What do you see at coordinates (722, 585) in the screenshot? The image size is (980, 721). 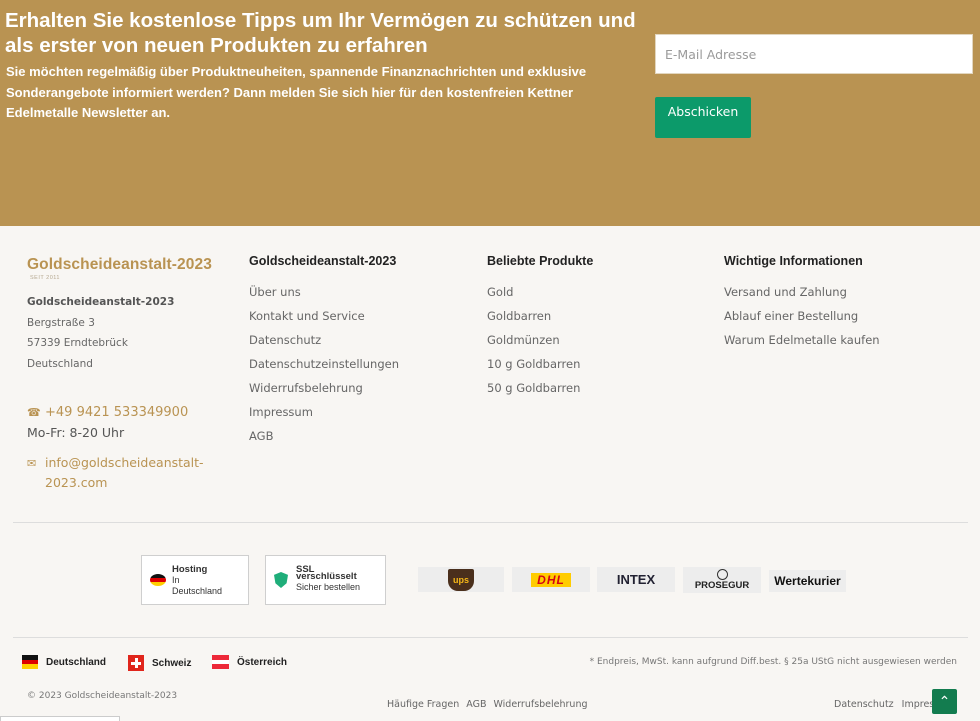 I see `prosegur-logo-text: PROSEGUR` at bounding box center [722, 585].